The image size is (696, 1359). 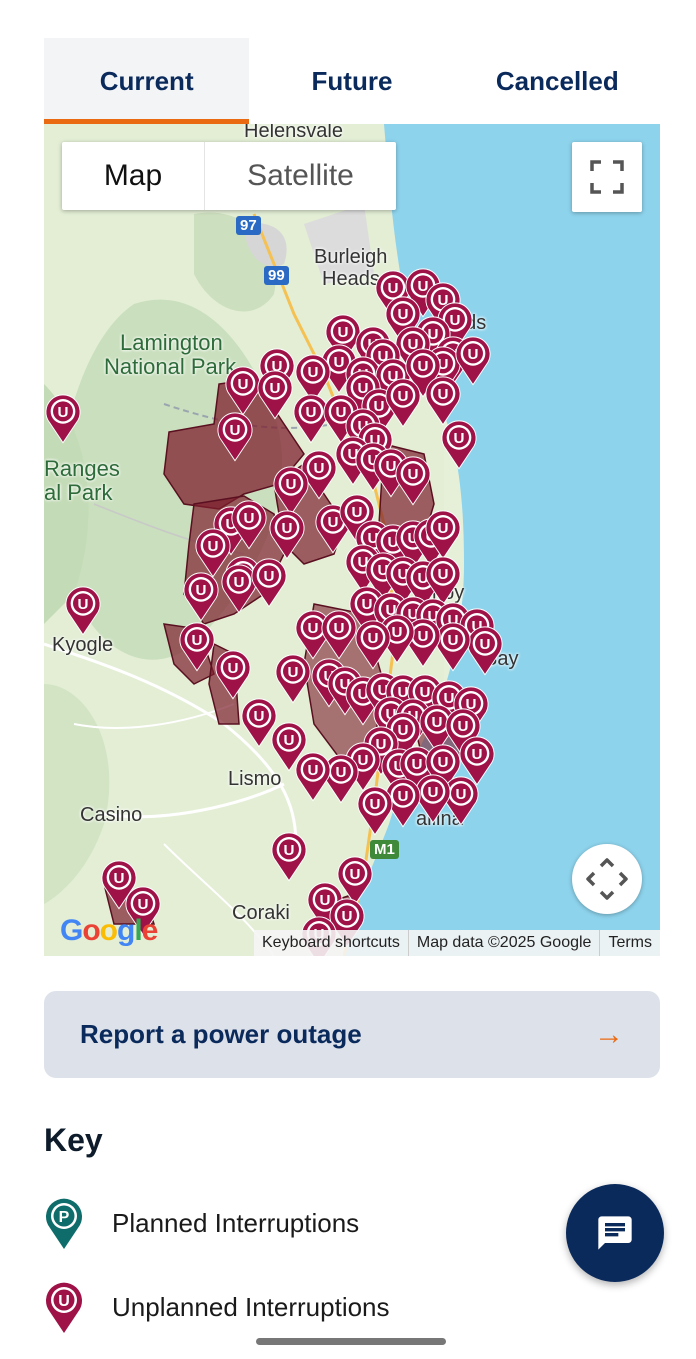 I want to click on recenter-icon, so click(x=607, y=879).